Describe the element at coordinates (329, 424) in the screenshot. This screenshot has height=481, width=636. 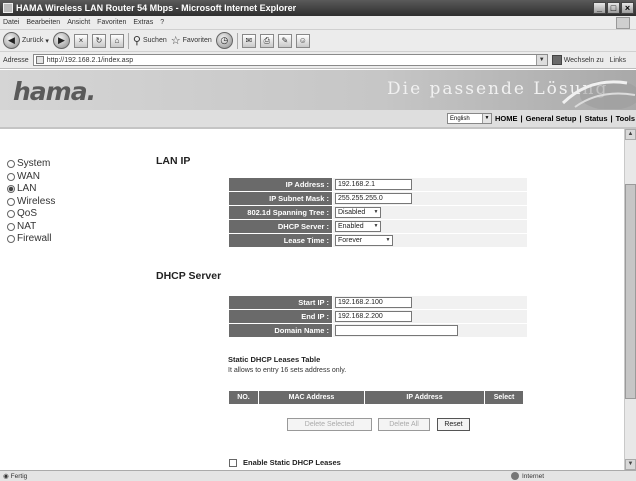
I see `delete-selected-button: Delete Selected` at that location.